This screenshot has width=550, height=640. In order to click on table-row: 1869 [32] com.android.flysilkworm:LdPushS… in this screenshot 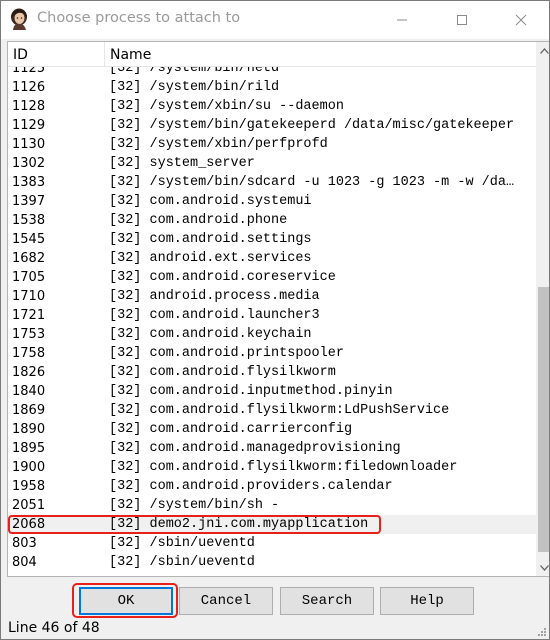, I will do `click(272, 410)`.